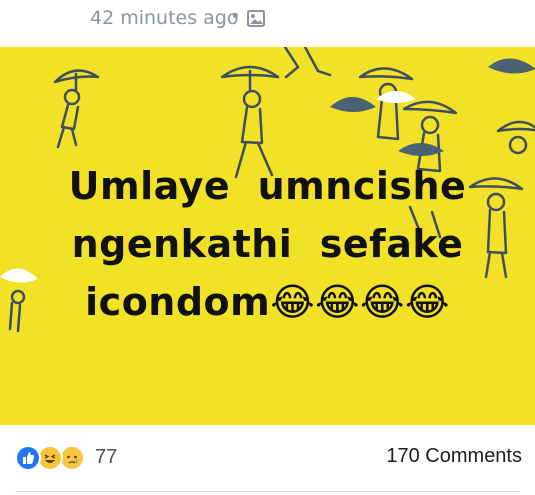 This screenshot has height=495, width=535. Describe the element at coordinates (28, 458) in the screenshot. I see `like-icon` at that location.